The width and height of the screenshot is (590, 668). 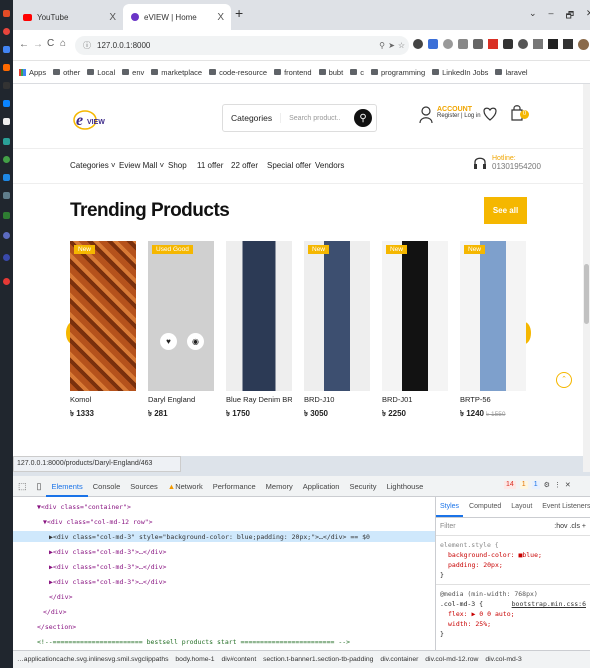 I want to click on nav-shop: Shop, so click(x=177, y=165).